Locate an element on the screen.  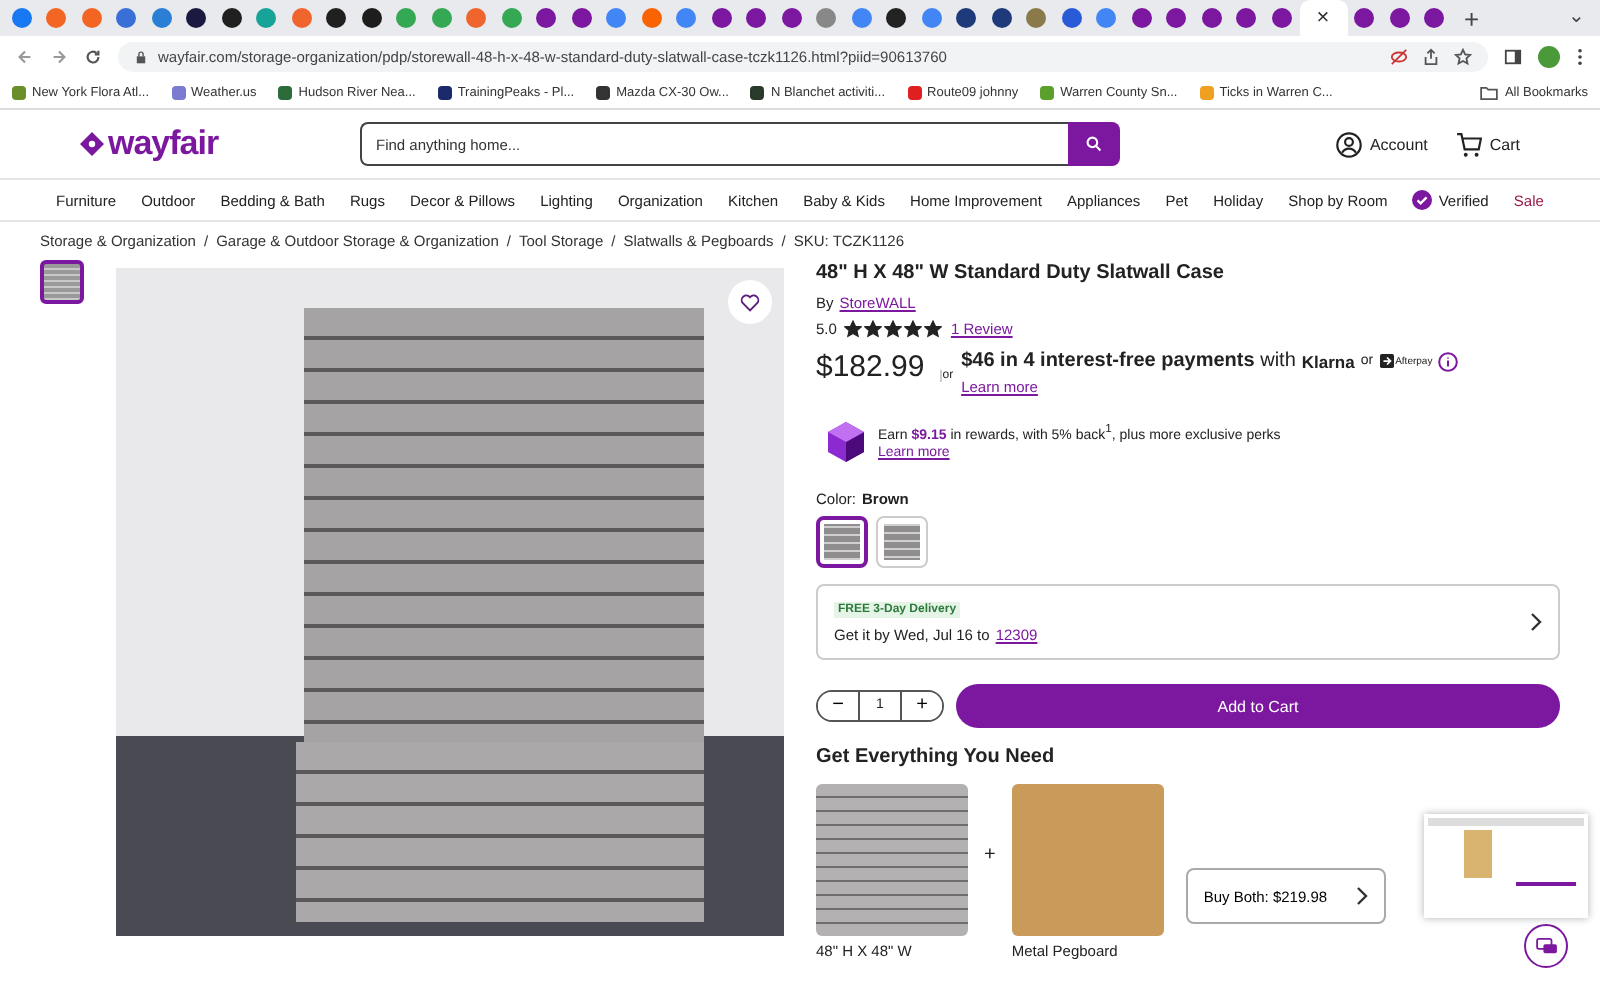
chat-button is located at coordinates (1546, 946).